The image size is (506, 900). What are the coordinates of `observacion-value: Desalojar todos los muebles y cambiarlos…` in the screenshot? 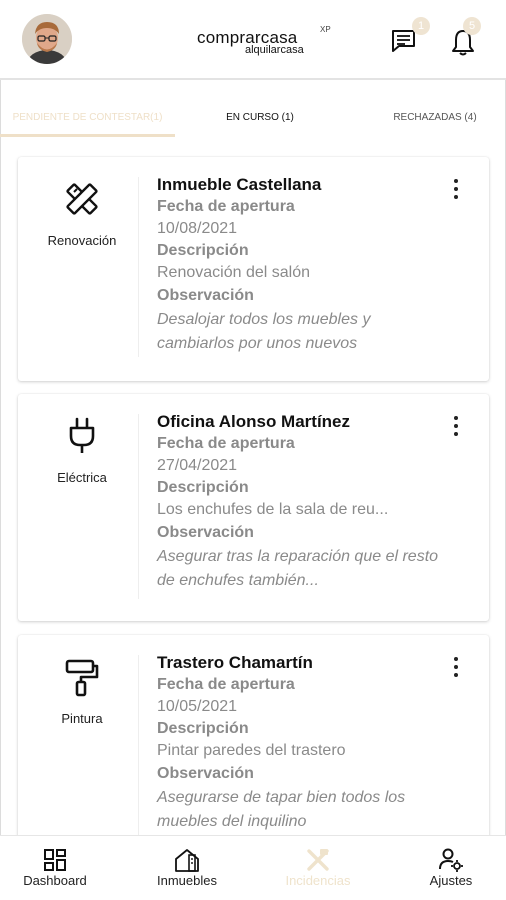 It's located at (264, 331).